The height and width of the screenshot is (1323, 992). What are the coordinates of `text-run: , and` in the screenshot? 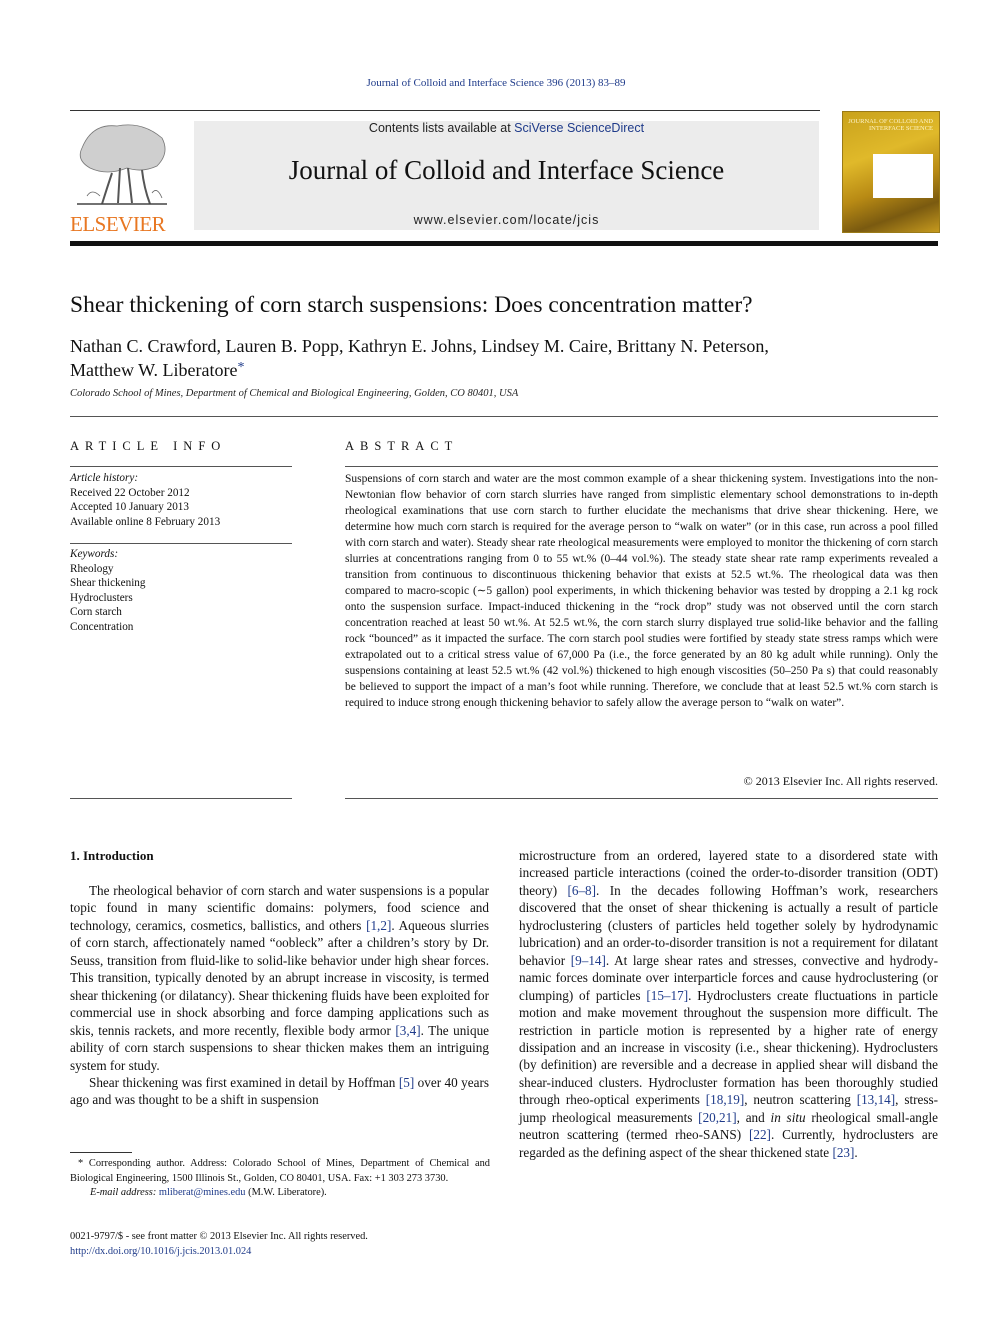 It's located at (753, 1117).